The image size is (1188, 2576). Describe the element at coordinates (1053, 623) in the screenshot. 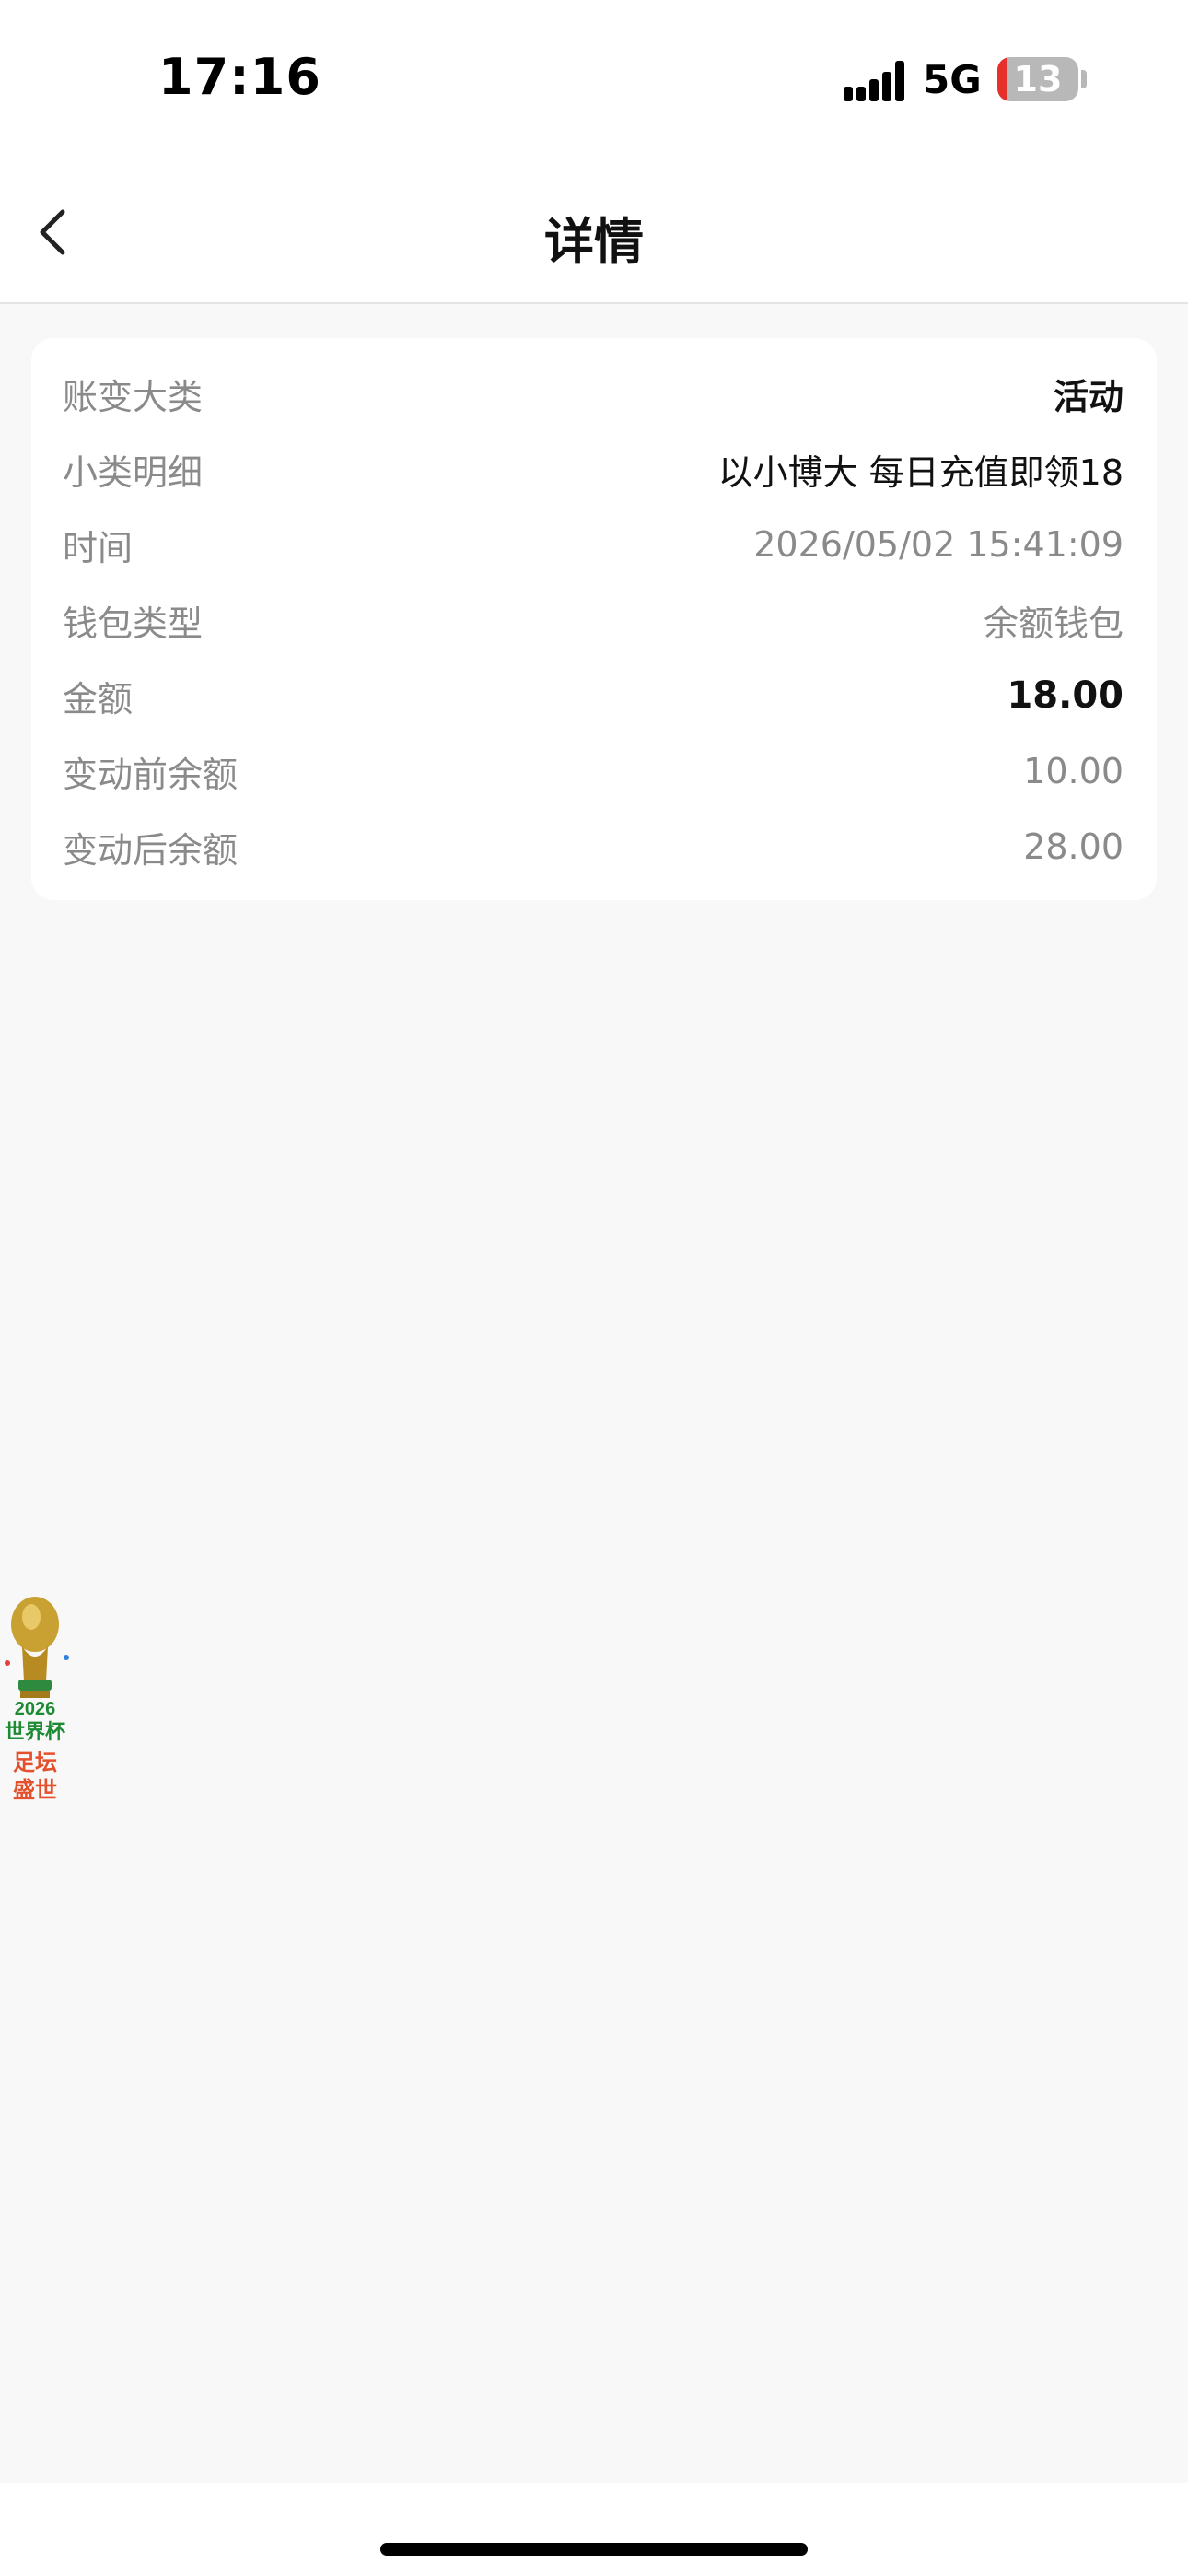

I see `detail-value: 余额钱包` at that location.